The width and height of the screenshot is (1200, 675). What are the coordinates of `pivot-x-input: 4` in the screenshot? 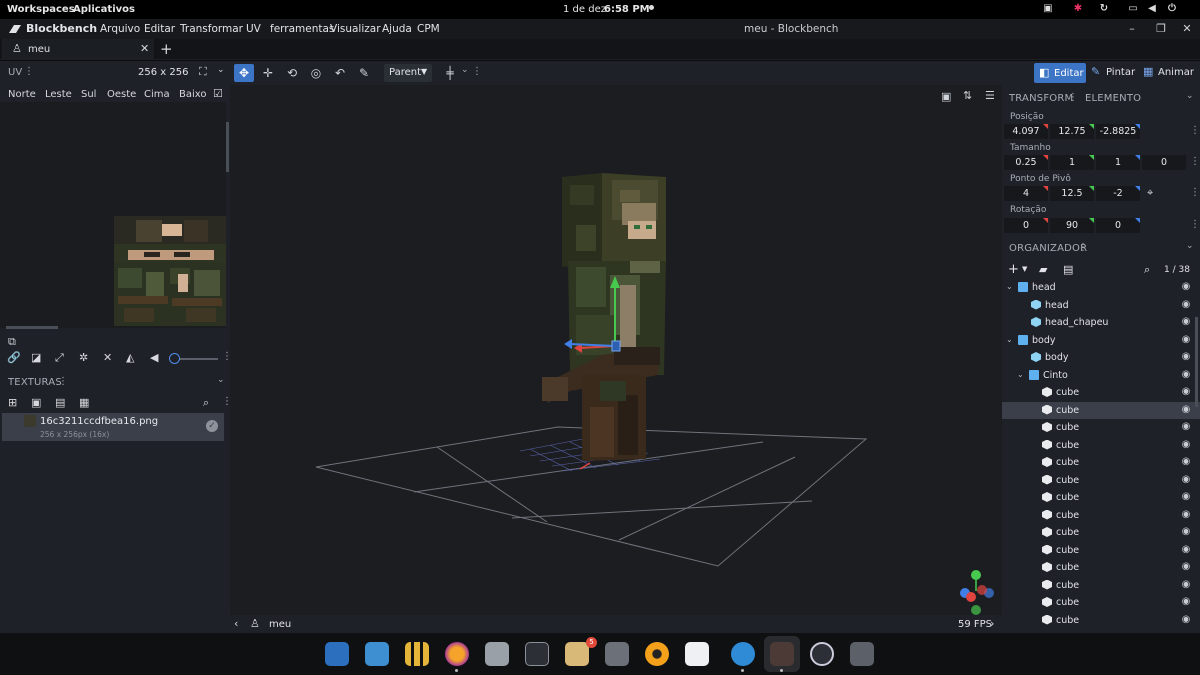 It's located at (1026, 193).